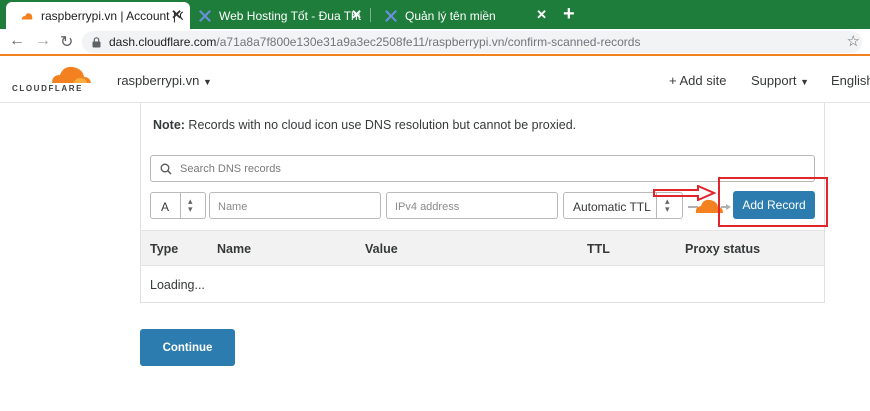  Describe the element at coordinates (158, 80) in the screenshot. I see `account-name: raspberrypi.vn` at that location.